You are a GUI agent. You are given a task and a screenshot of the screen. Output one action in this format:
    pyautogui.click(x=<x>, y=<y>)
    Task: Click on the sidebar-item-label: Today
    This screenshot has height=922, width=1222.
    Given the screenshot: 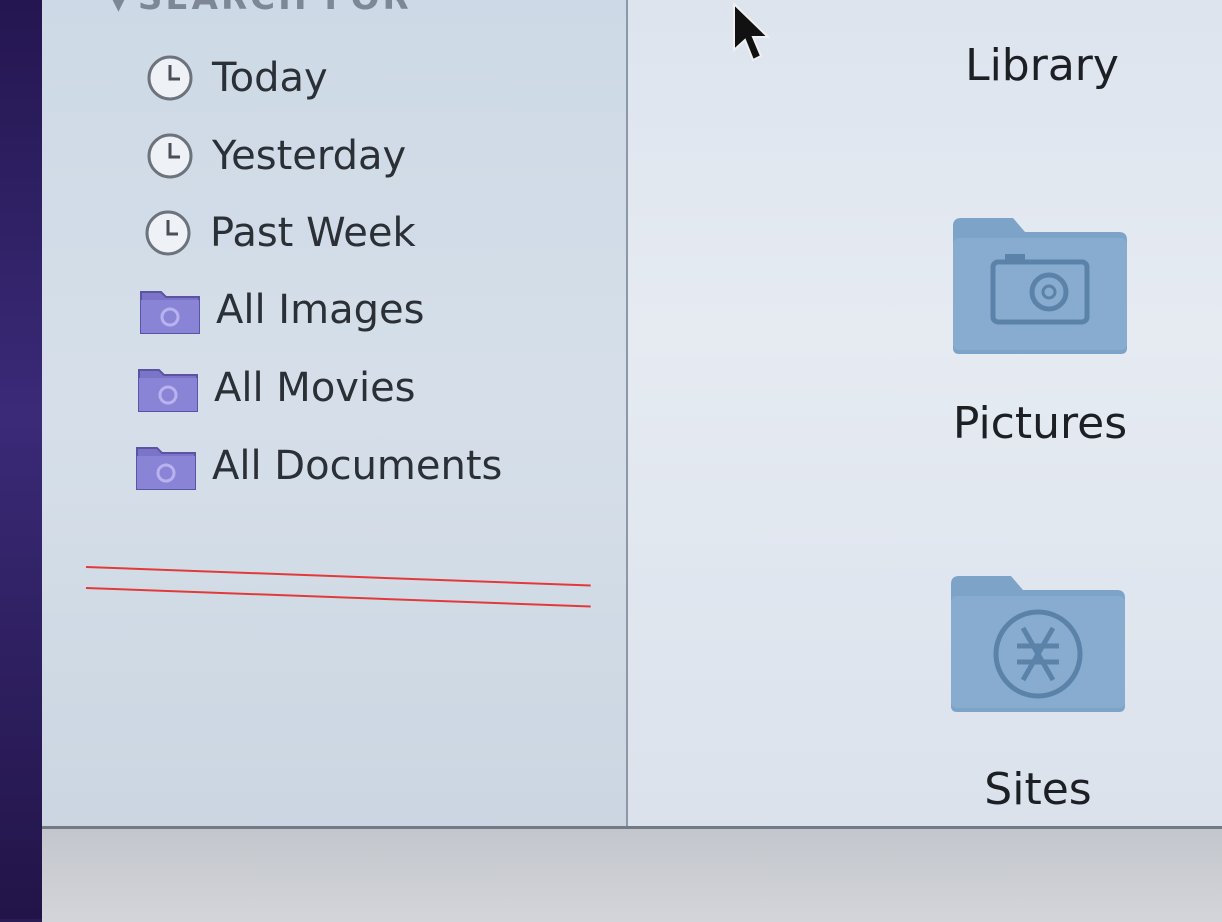 What is the action you would take?
    pyautogui.click(x=270, y=78)
    